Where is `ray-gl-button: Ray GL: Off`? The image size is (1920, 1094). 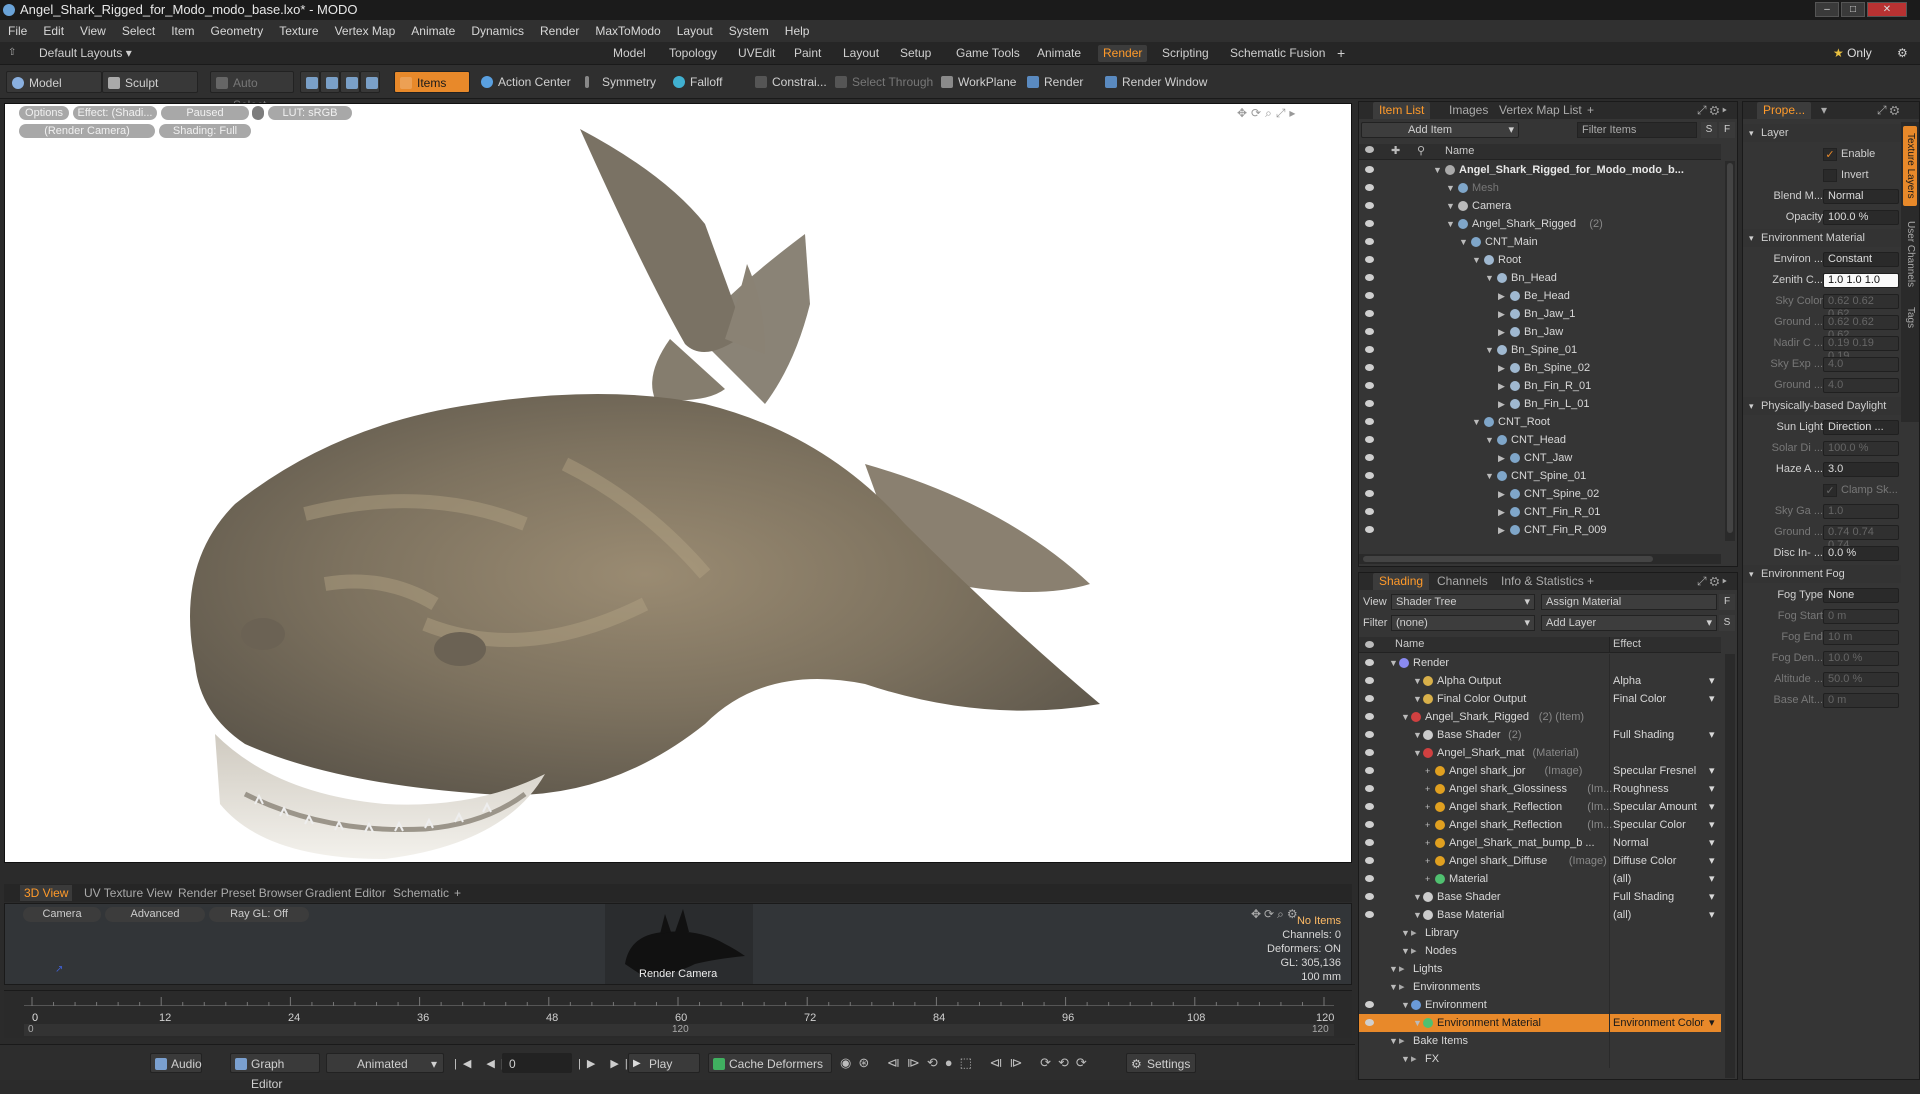
ray-gl-button: Ray GL: Off is located at coordinates (259, 914).